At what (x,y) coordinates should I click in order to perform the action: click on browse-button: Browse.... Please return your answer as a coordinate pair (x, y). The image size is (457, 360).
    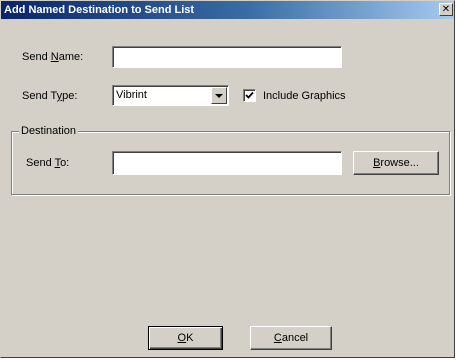
    Looking at the image, I should click on (396, 163).